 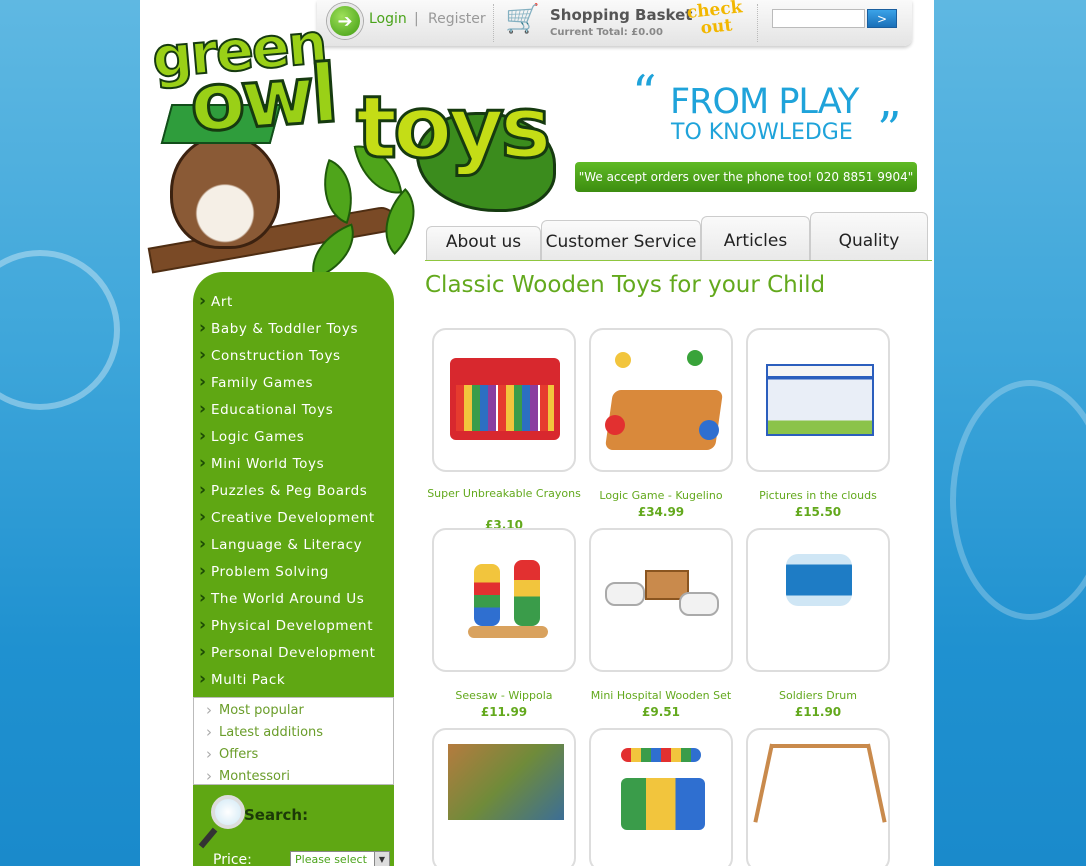 I want to click on page-title: Classic Wooden Toys for your Child, so click(x=625, y=285).